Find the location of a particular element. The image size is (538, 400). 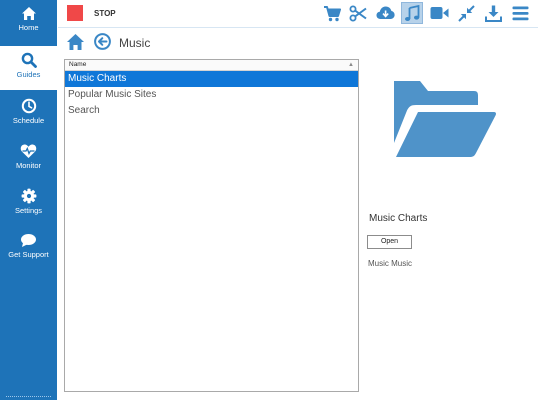

sidebar-item-label: Get Support is located at coordinates (28, 254).